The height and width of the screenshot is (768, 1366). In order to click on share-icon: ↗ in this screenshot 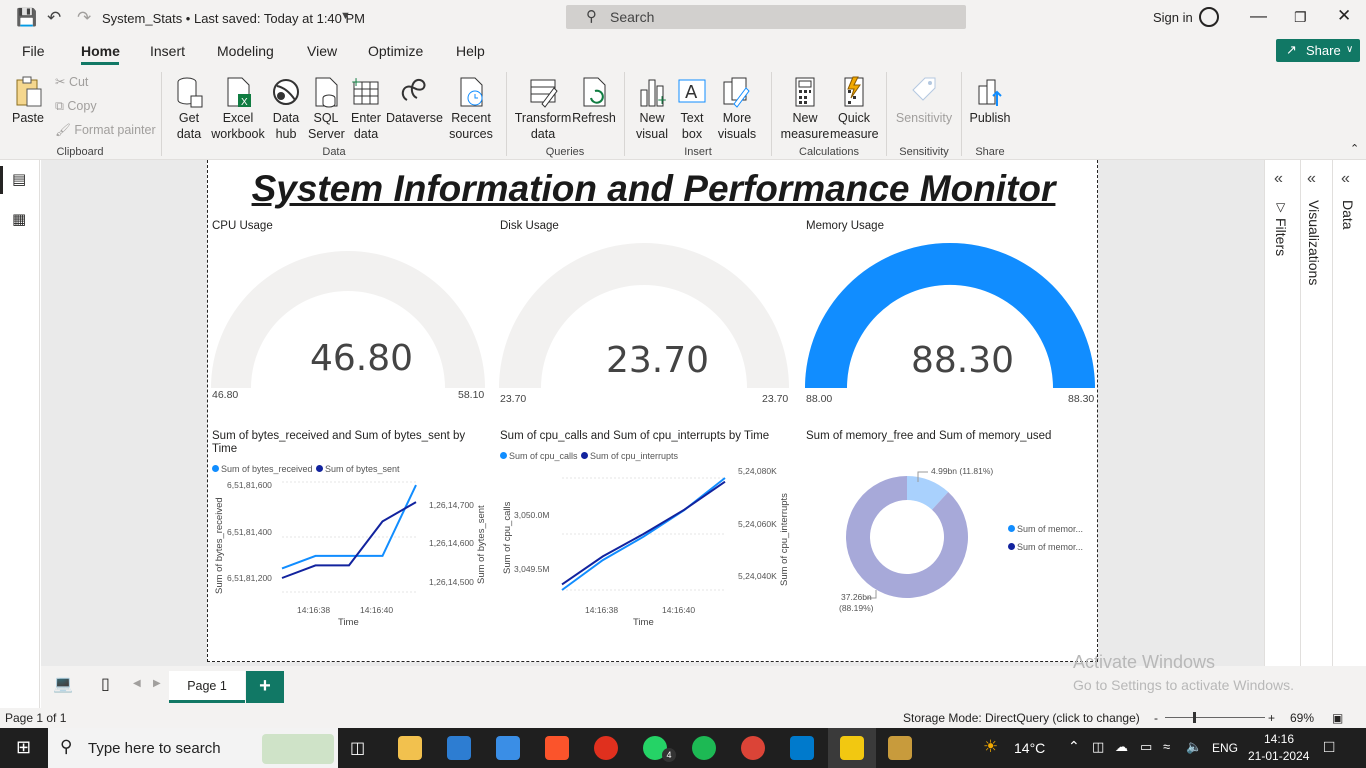, I will do `click(1291, 49)`.